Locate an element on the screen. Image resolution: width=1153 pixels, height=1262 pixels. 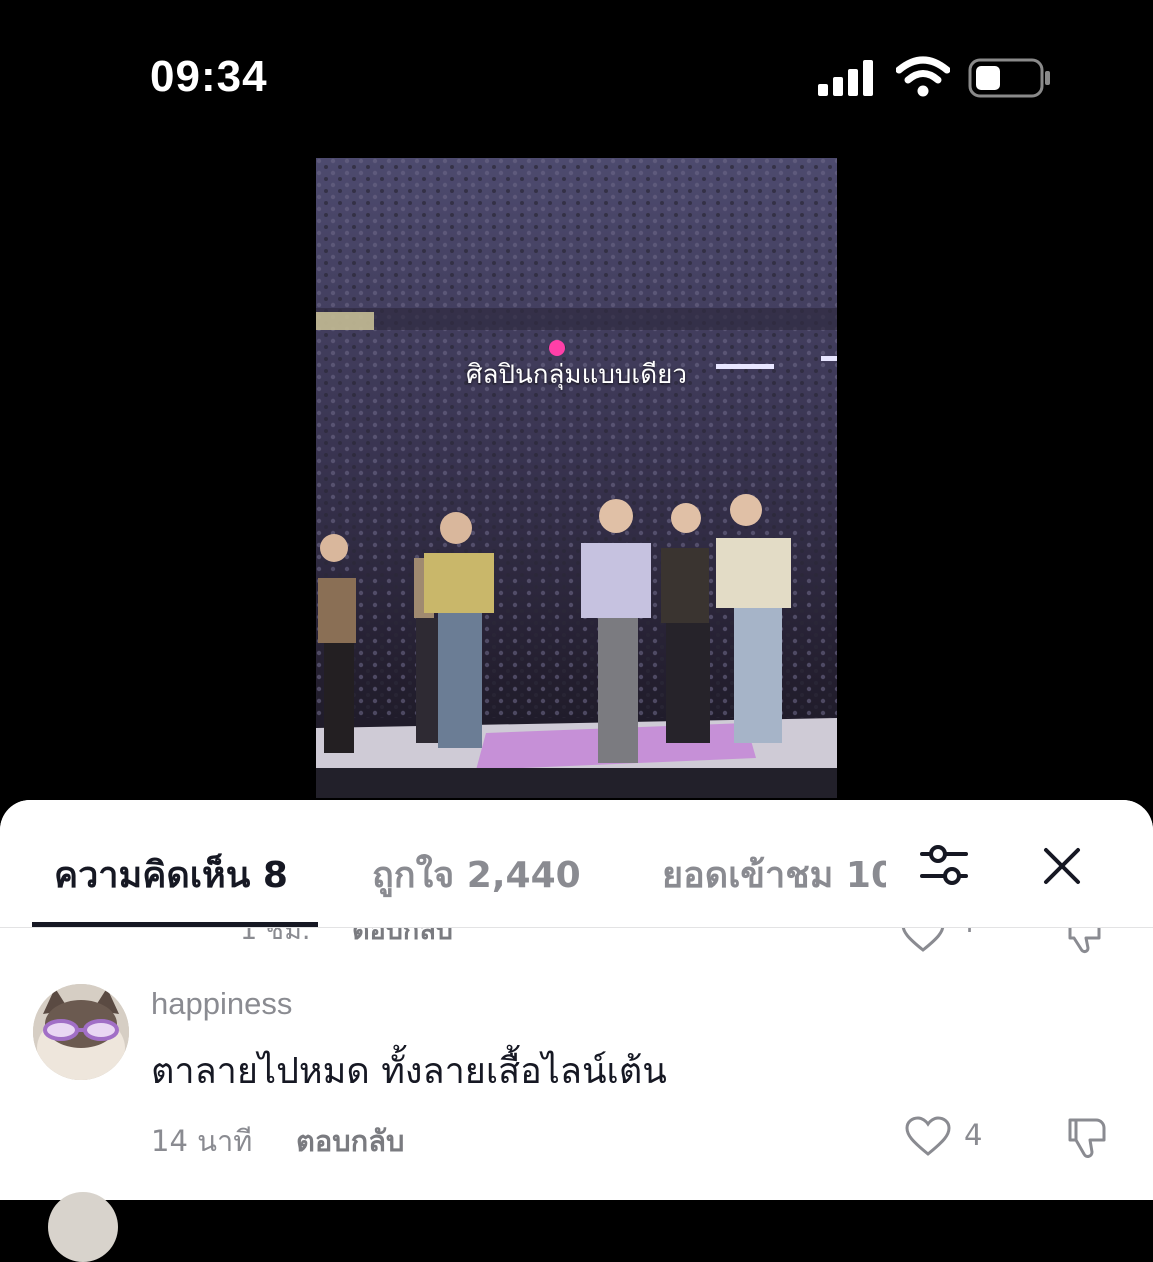
comment-text: ตาลายไปหมด ทั้งลายเสื้อไลน์เต้น is located at coordinates (409, 1071).